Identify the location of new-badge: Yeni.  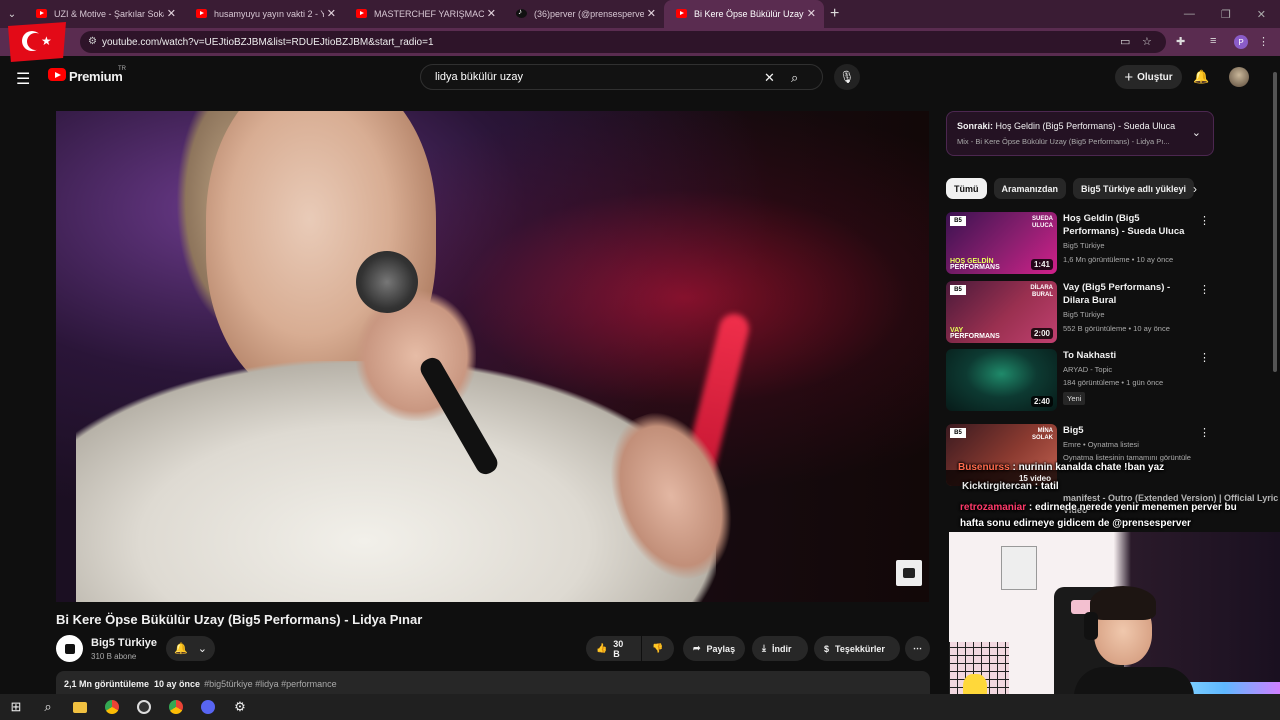
(1074, 398).